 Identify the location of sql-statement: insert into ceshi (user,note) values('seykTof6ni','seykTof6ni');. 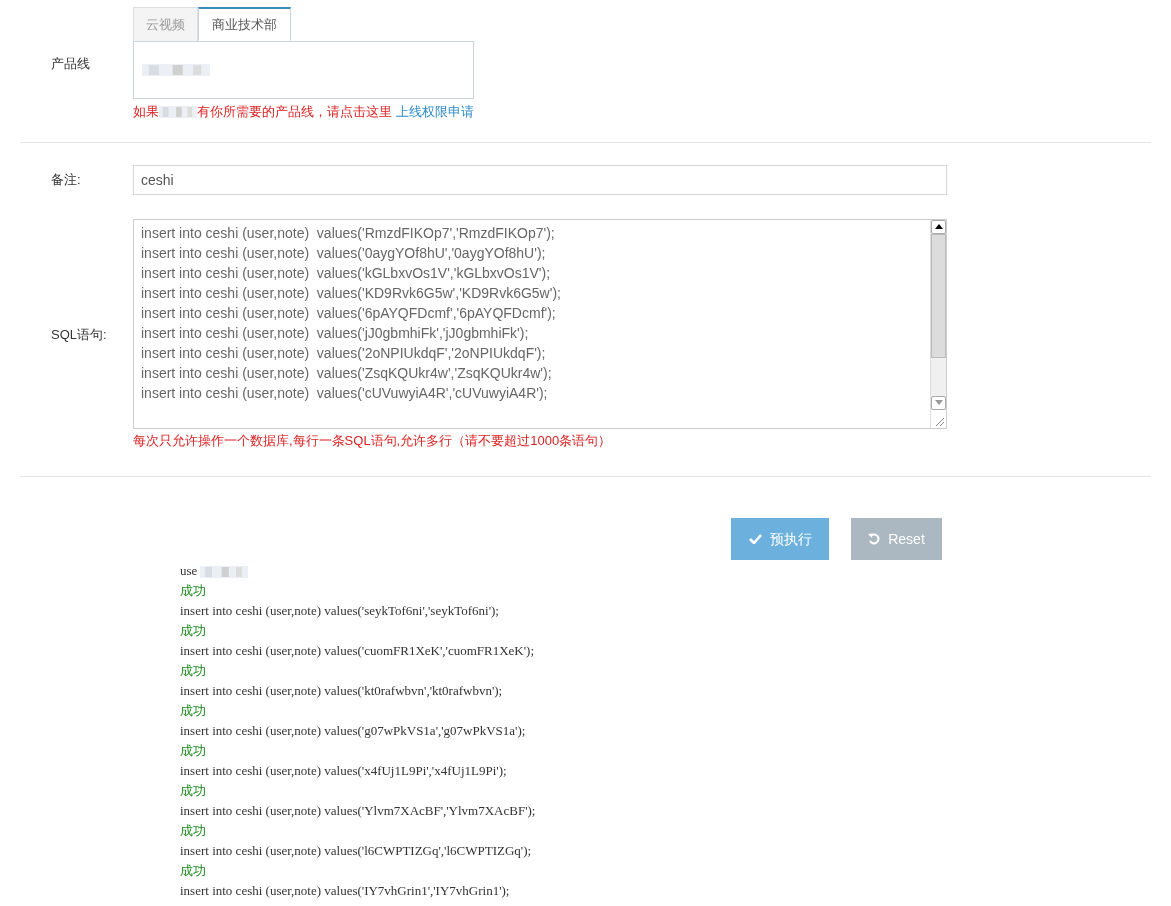
(339, 611).